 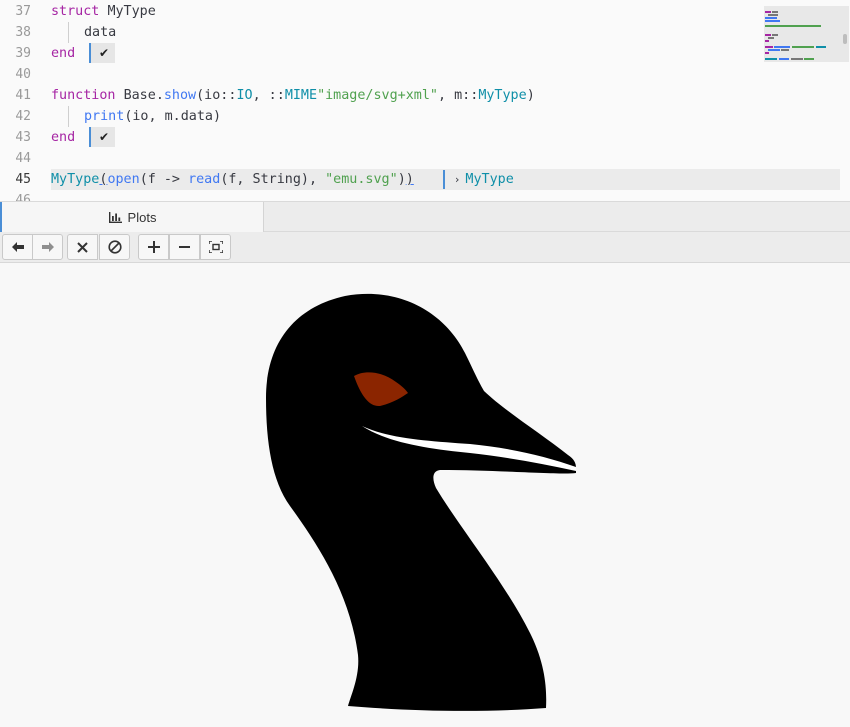 I want to click on fit-button, so click(x=215, y=247).